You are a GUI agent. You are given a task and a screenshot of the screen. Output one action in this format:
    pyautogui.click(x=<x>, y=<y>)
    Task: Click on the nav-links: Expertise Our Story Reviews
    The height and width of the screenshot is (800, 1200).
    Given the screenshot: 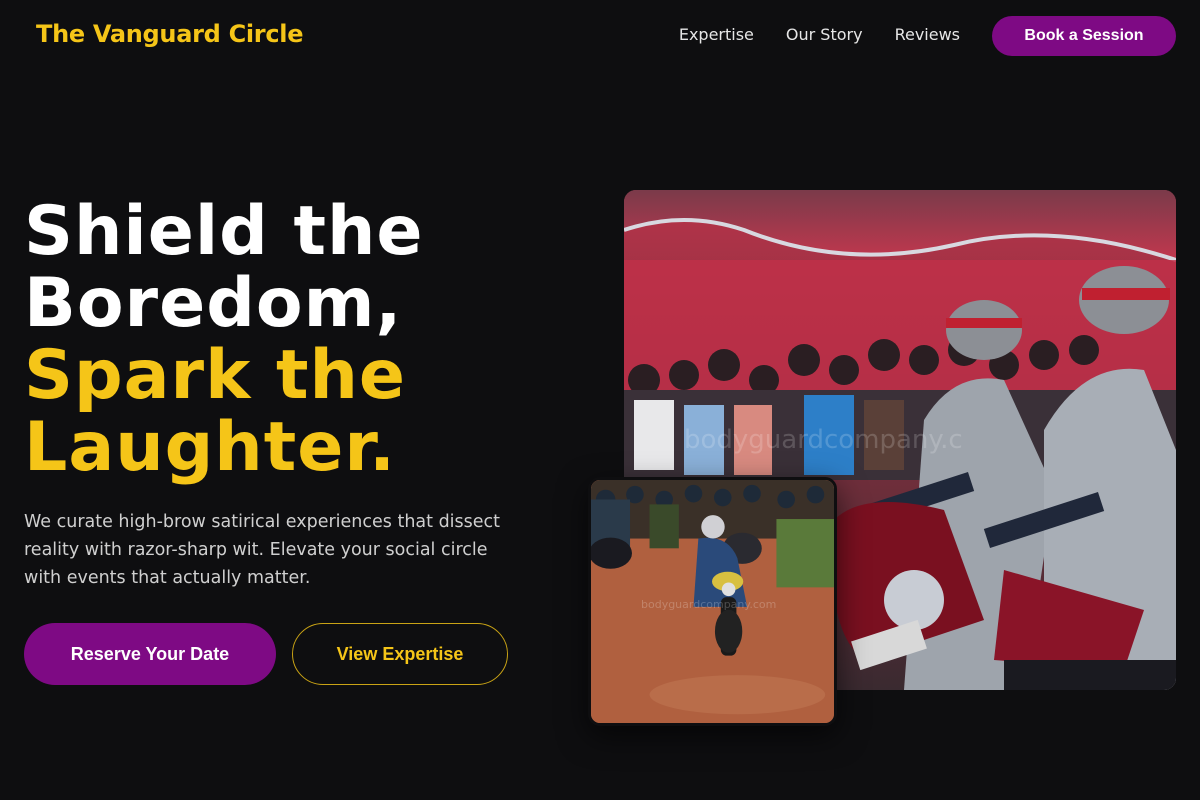 What is the action you would take?
    pyautogui.click(x=803, y=34)
    